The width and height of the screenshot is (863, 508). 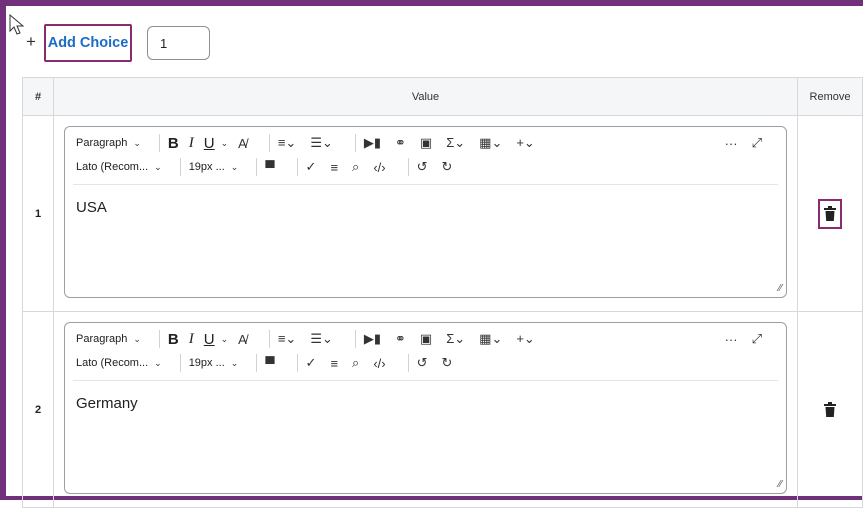 I want to click on mouse-pointer-icon, so click(x=17, y=24).